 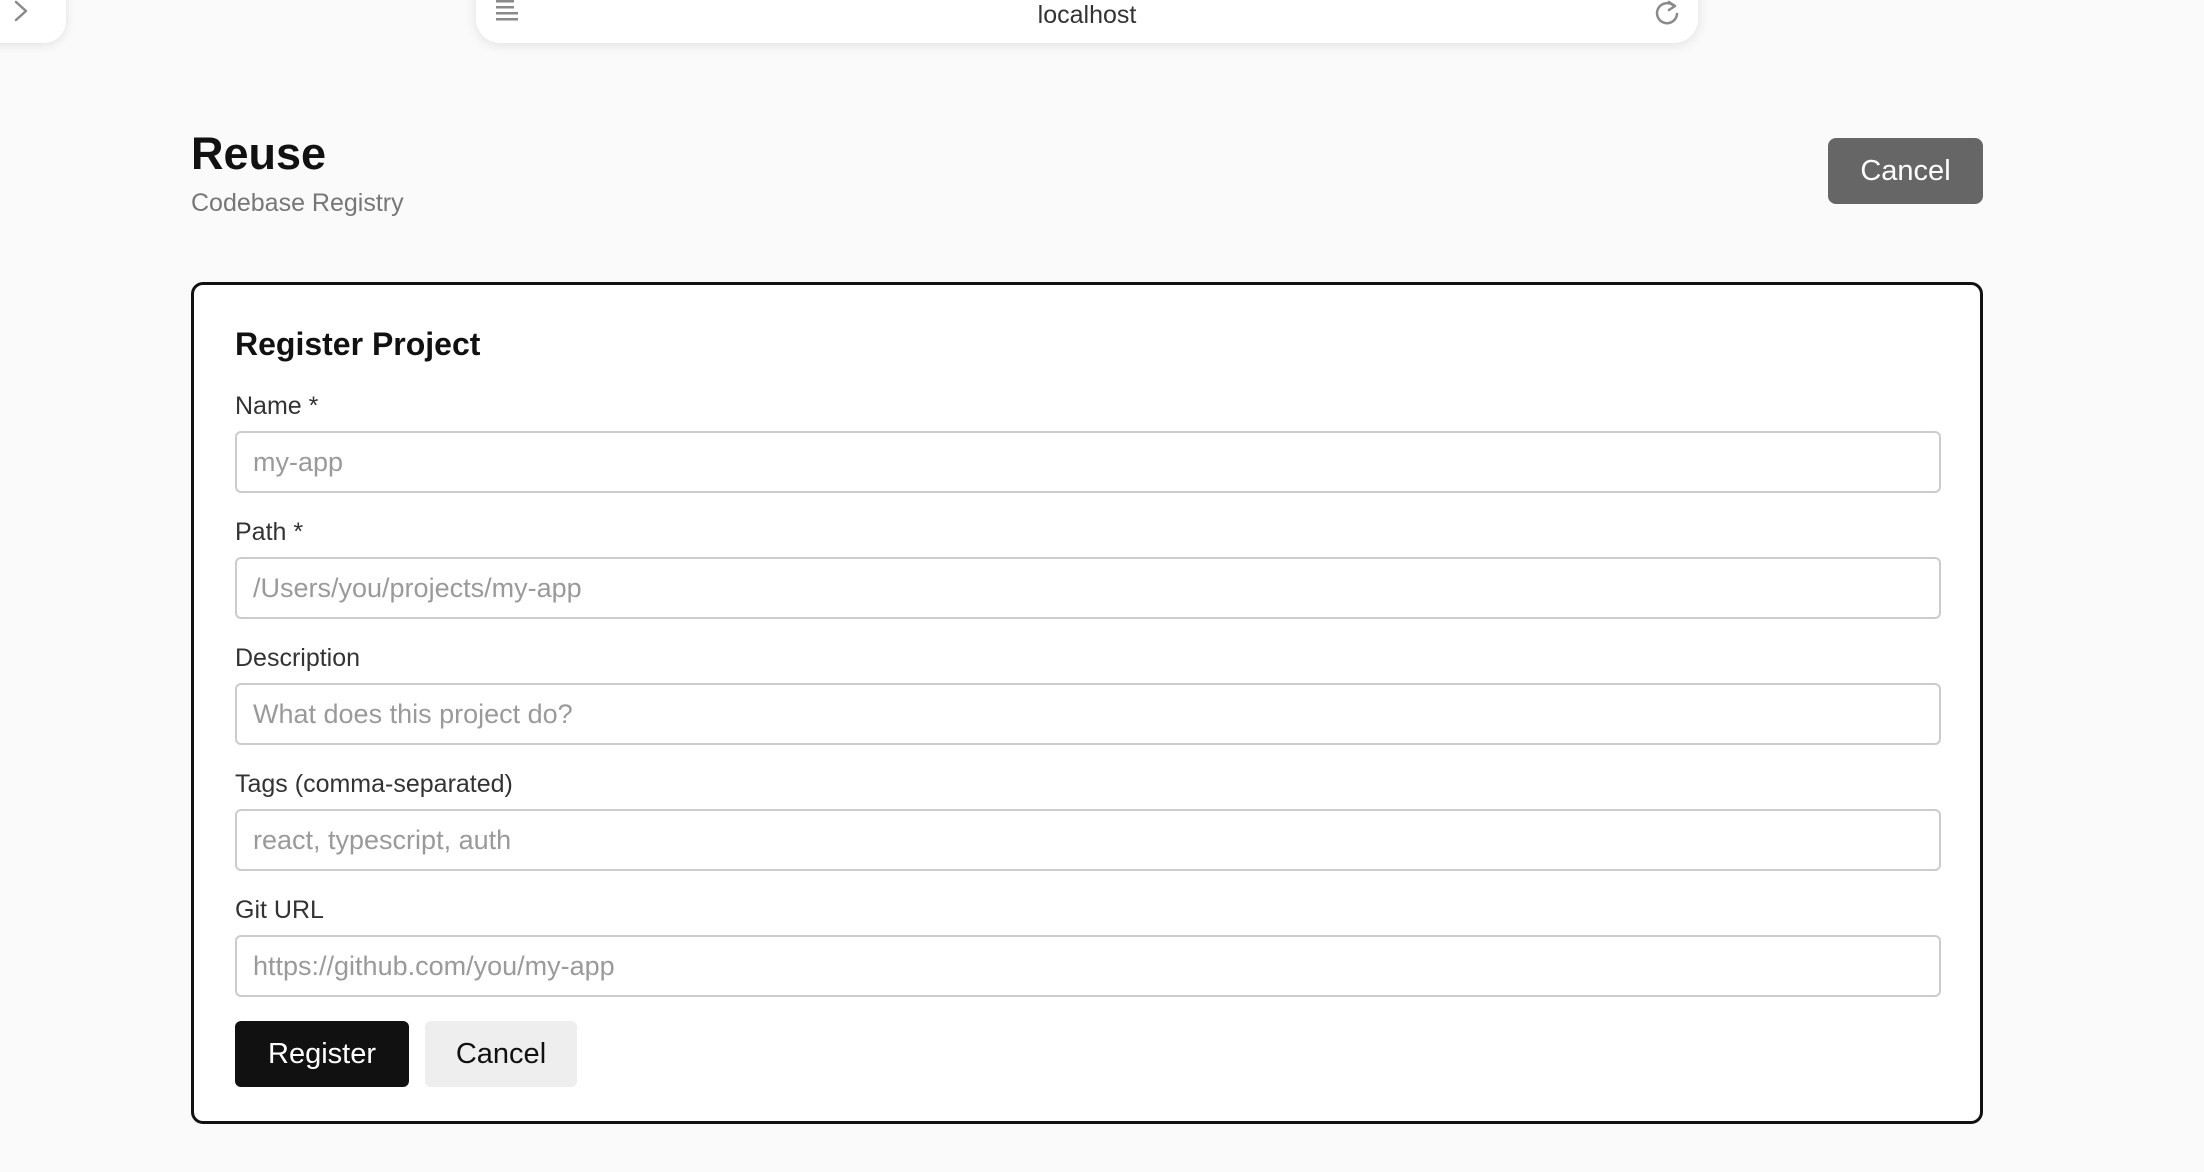 What do you see at coordinates (21, 11) in the screenshot?
I see `chevron-right-icon` at bounding box center [21, 11].